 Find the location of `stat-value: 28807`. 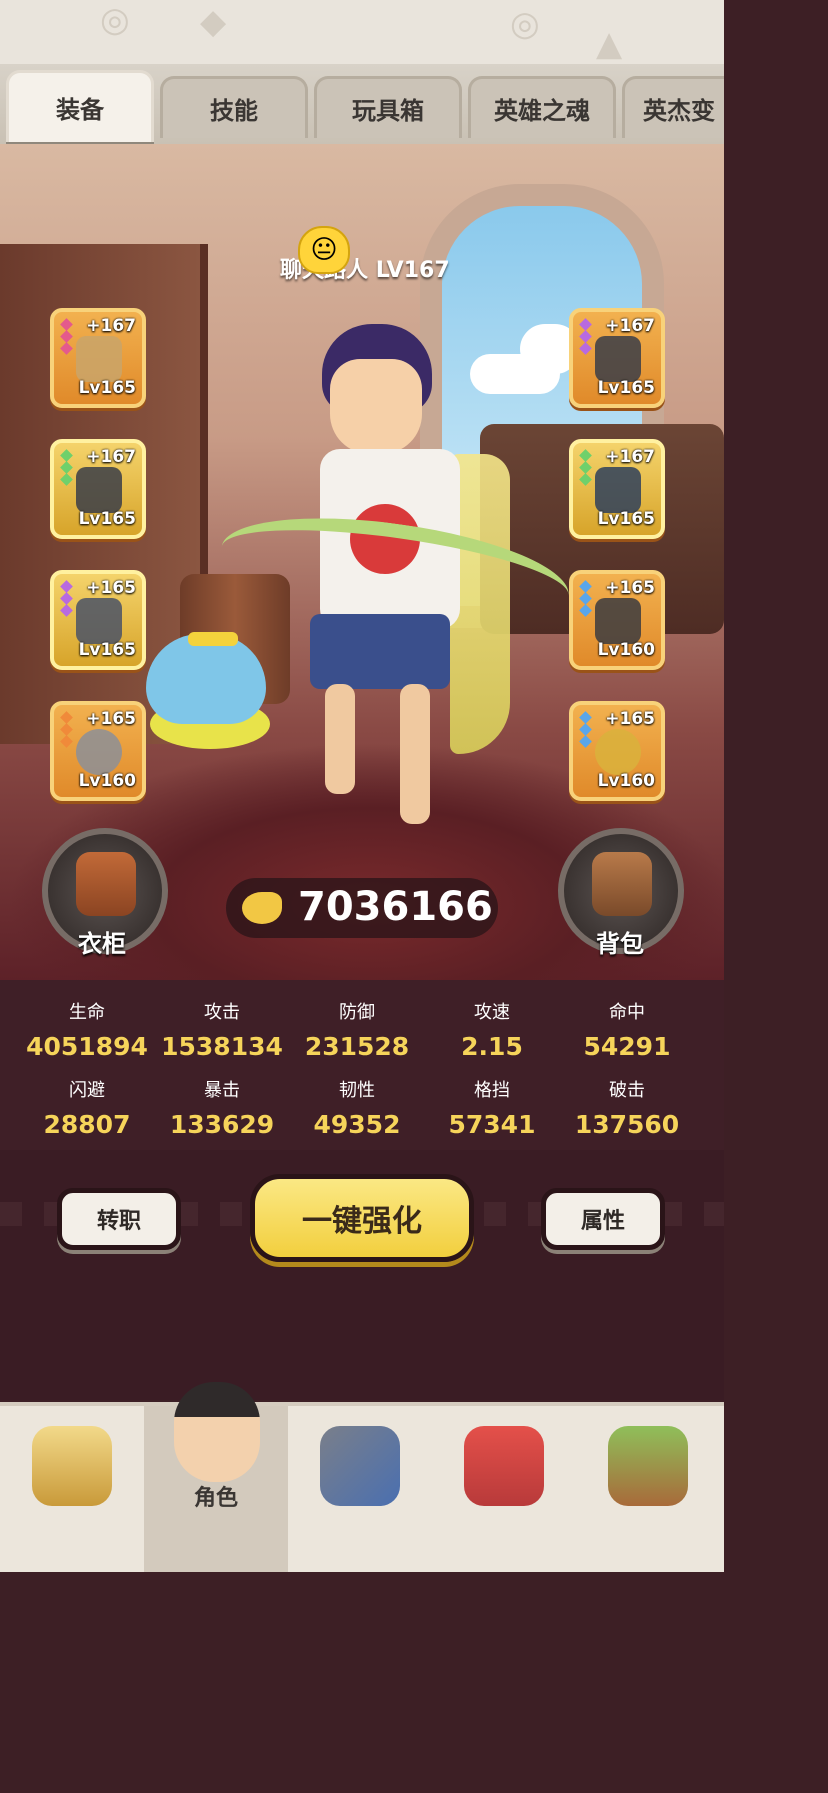

stat-value: 28807 is located at coordinates (87, 1124).